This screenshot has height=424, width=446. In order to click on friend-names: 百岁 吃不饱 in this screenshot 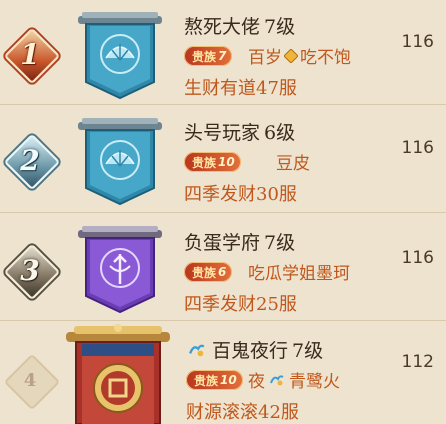, I will do `click(299, 58)`.